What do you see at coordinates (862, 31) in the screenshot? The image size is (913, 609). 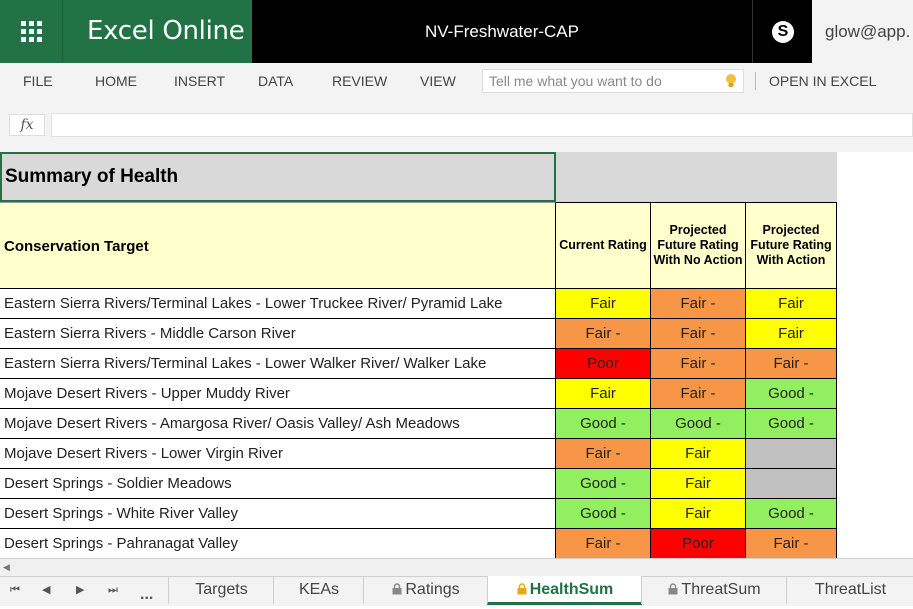 I see `user-account: glow@app.` at bounding box center [862, 31].